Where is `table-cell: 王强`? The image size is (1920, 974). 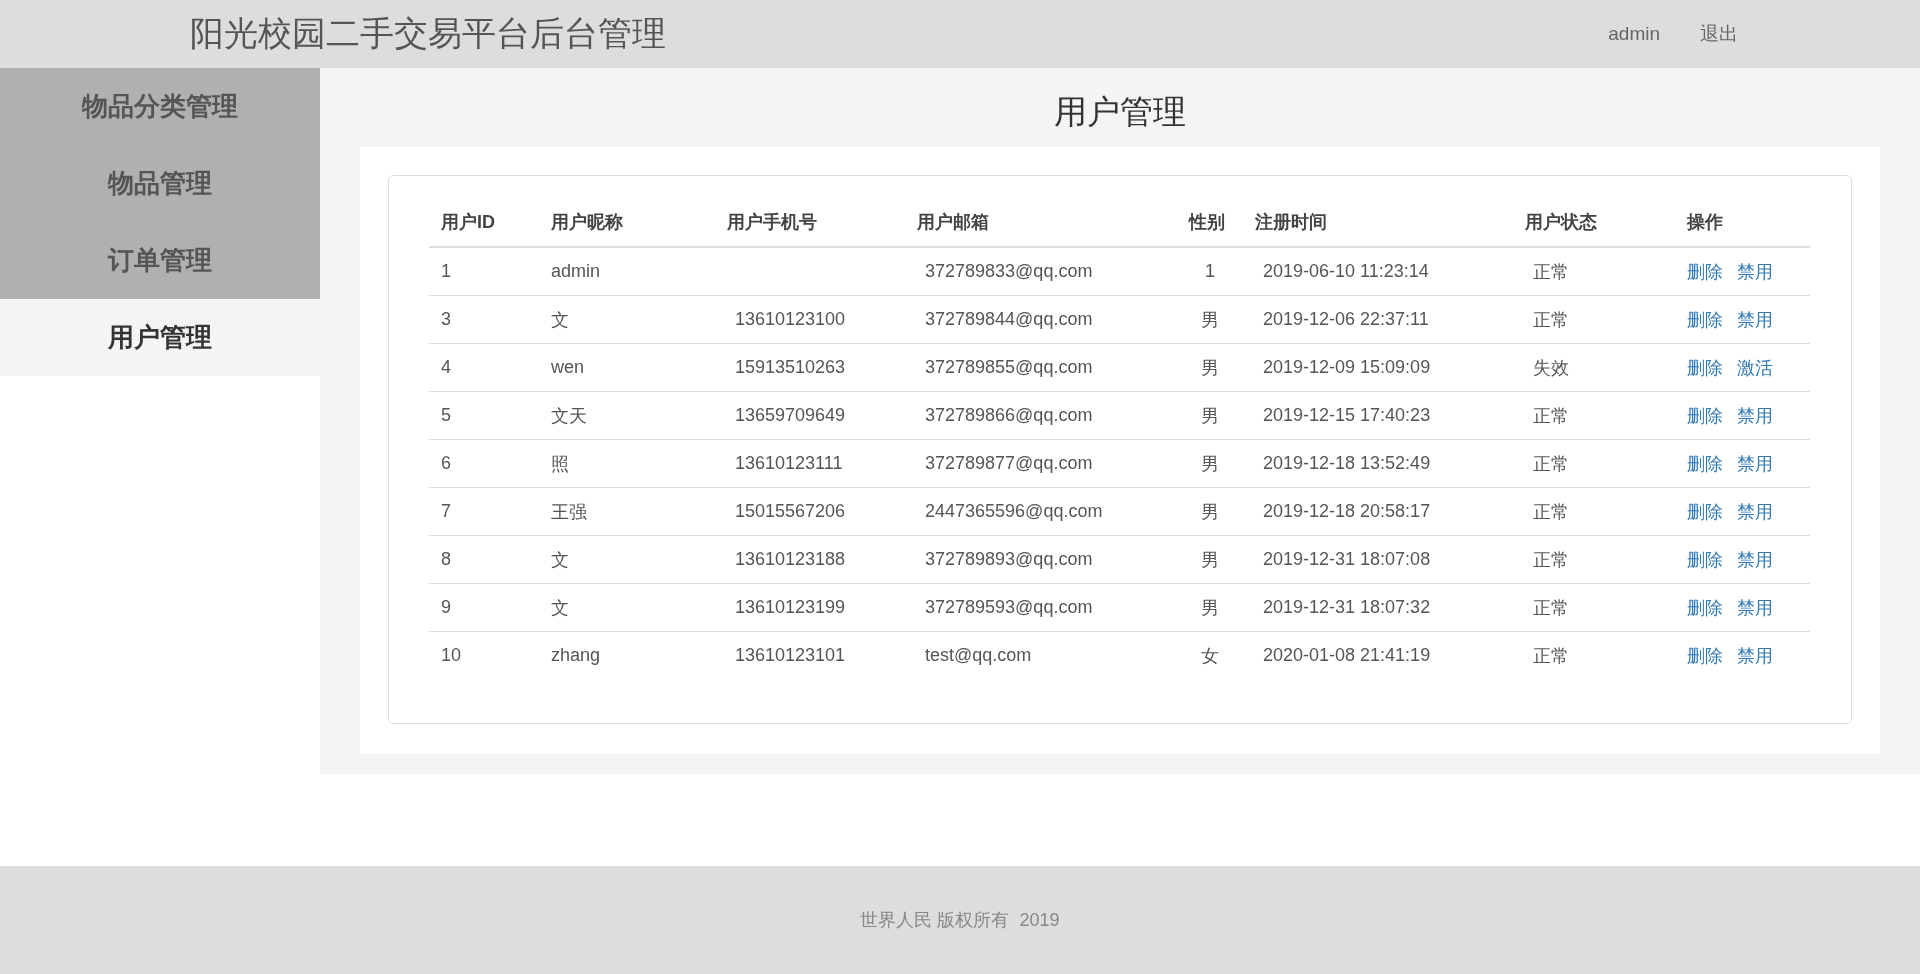
table-cell: 王强 is located at coordinates (627, 511).